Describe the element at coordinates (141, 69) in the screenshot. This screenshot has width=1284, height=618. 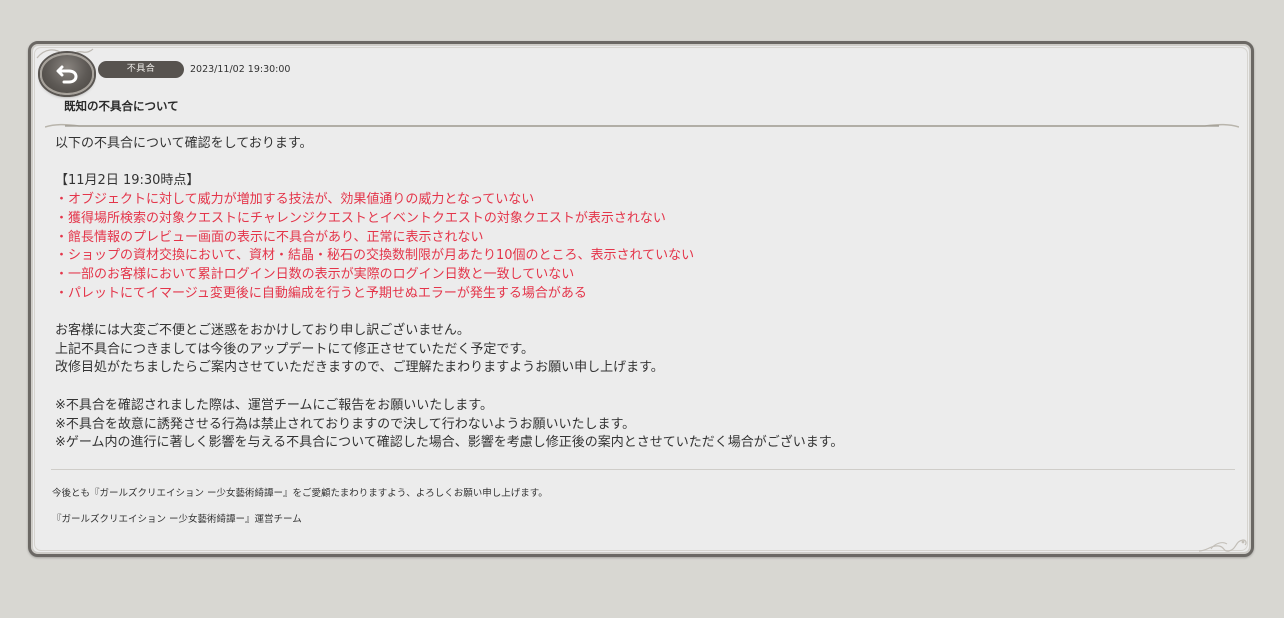
I see `category-badge: 不具合` at that location.